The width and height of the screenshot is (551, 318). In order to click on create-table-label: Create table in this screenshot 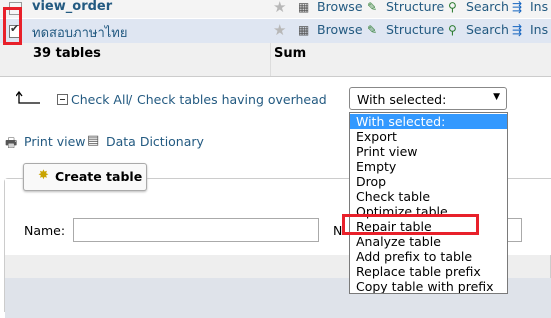, I will do `click(99, 176)`.